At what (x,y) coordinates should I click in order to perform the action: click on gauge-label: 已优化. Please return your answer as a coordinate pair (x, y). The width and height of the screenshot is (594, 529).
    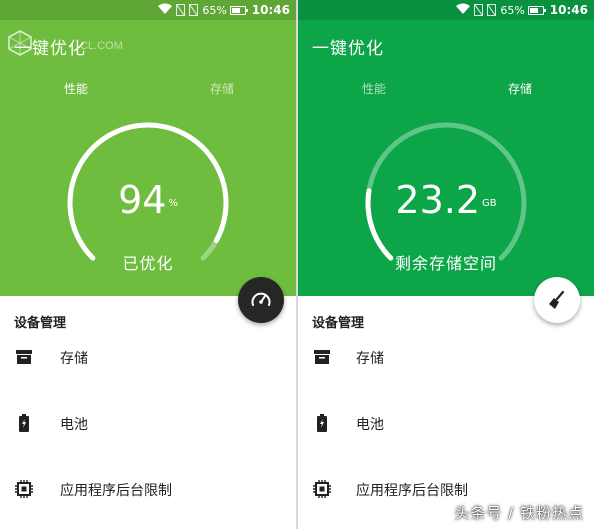
    Looking at the image, I should click on (148, 263).